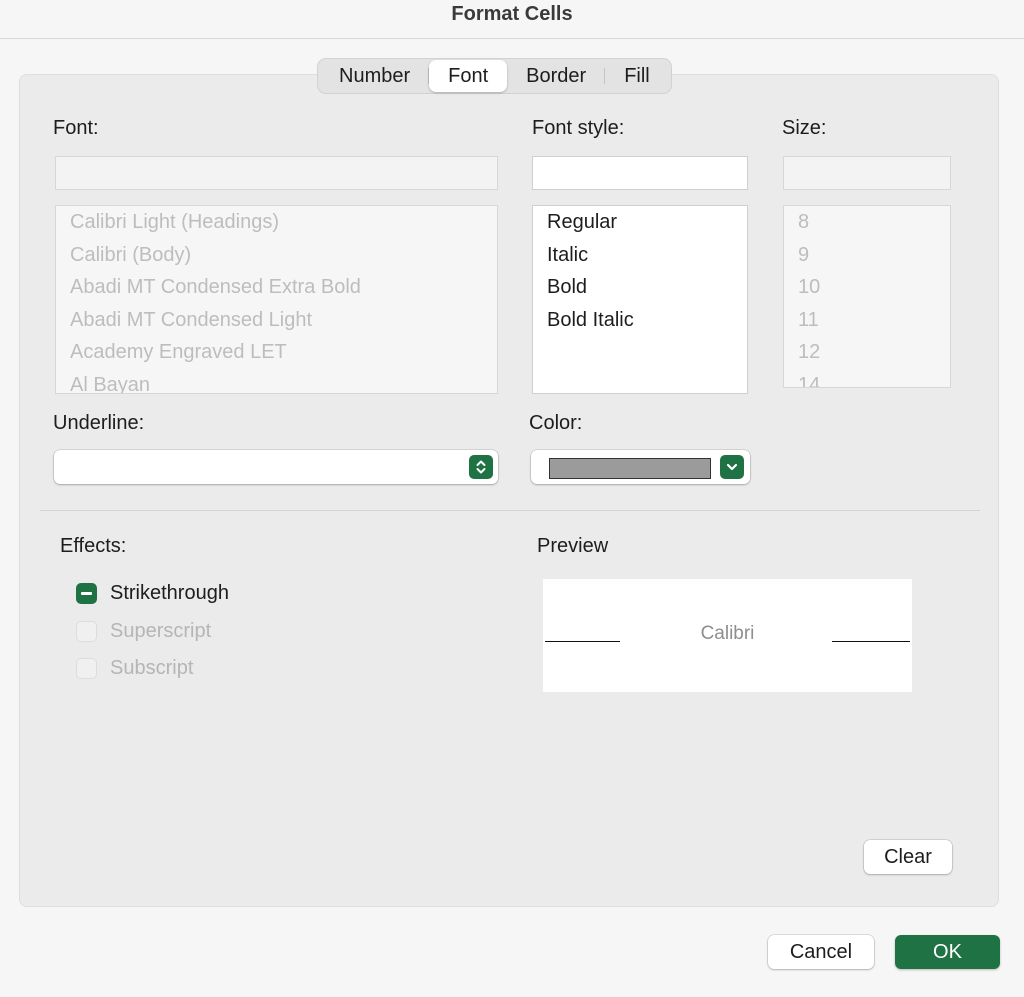 This screenshot has height=997, width=1024. What do you see at coordinates (871, 641) in the screenshot?
I see `preview-strike-line-right` at bounding box center [871, 641].